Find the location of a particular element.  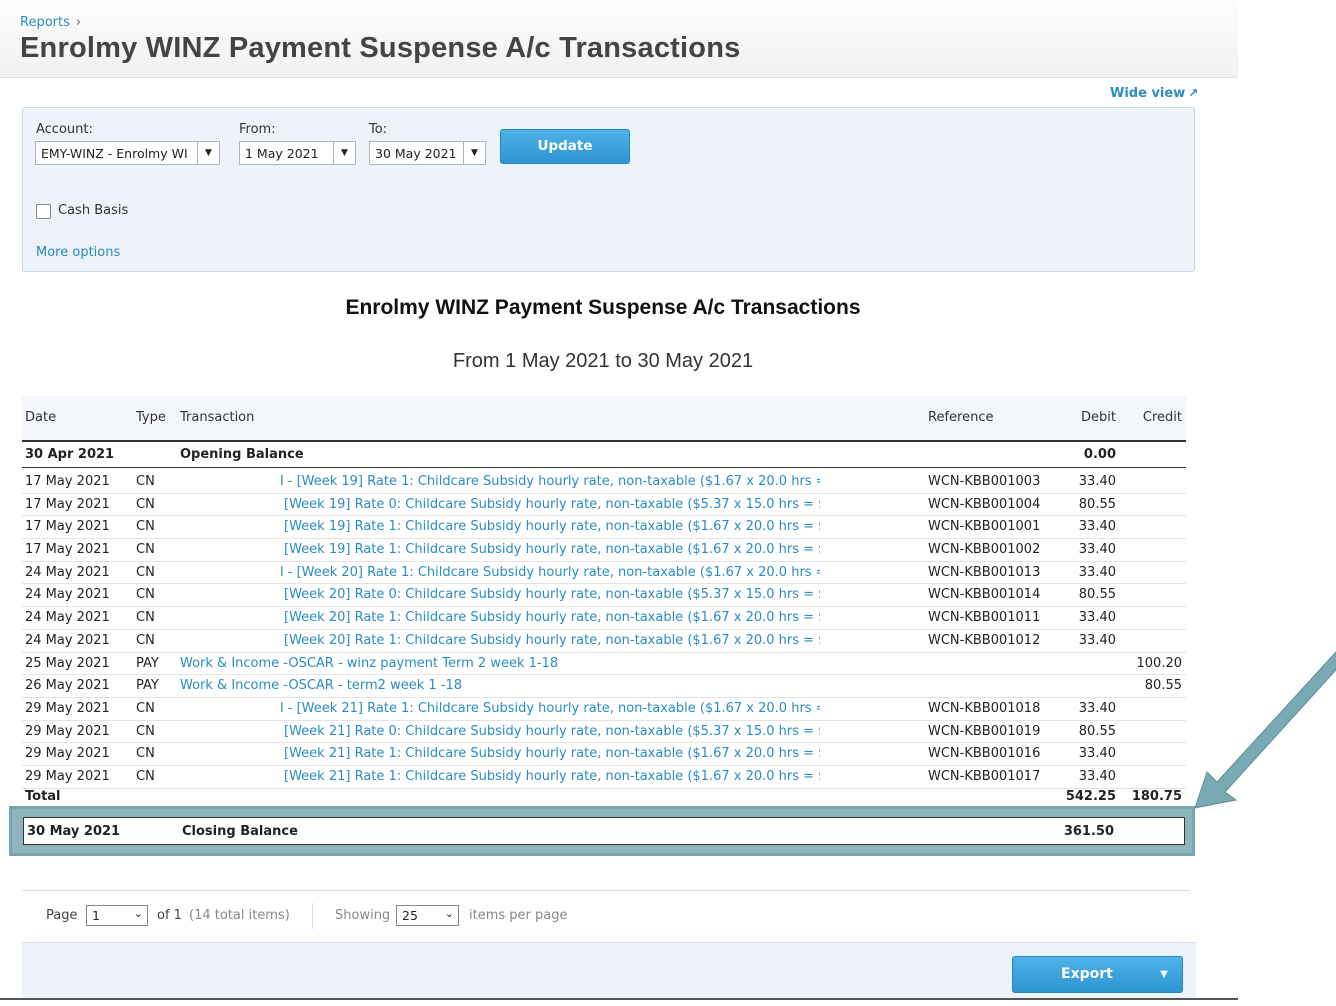

page-value: 1 is located at coordinates (96, 915).